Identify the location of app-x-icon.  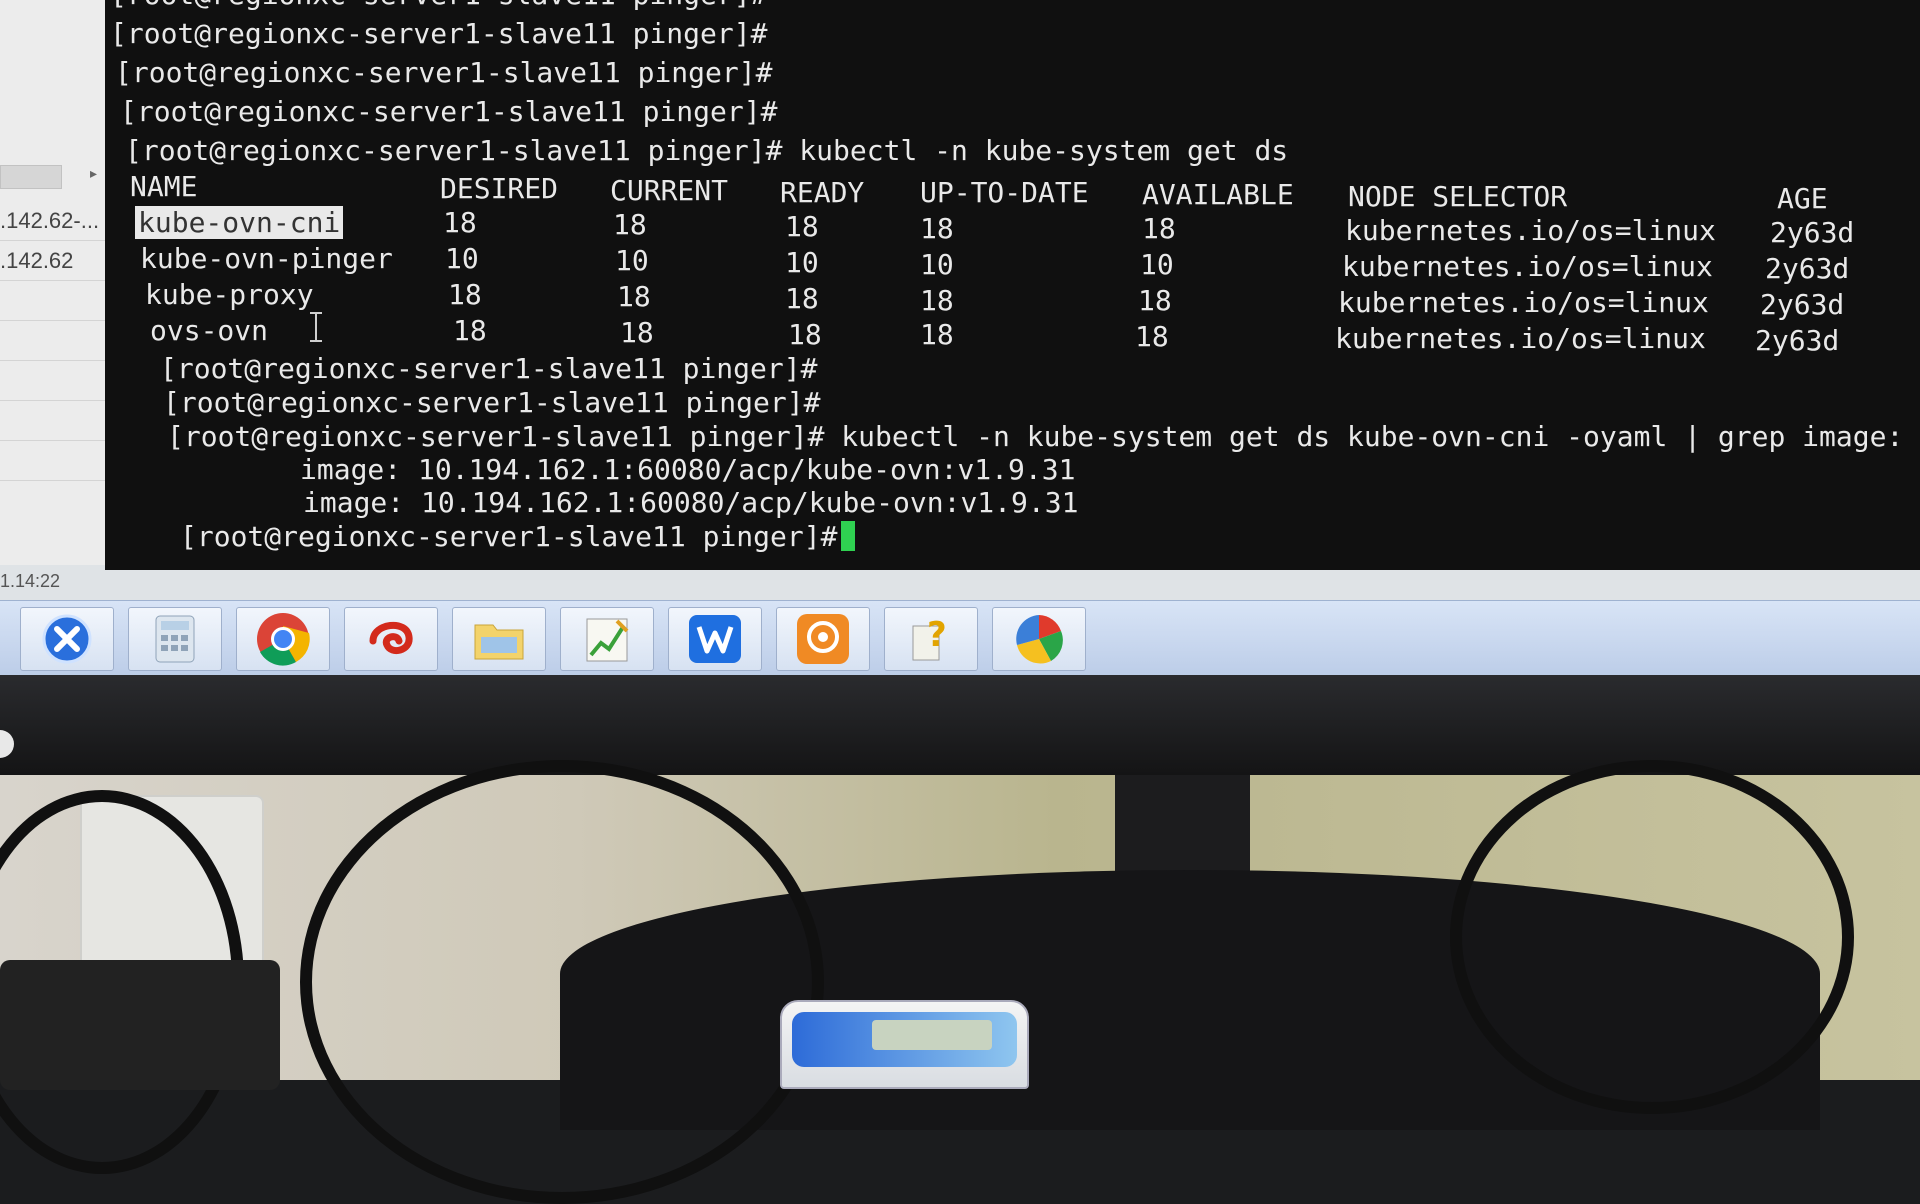
(67, 639).